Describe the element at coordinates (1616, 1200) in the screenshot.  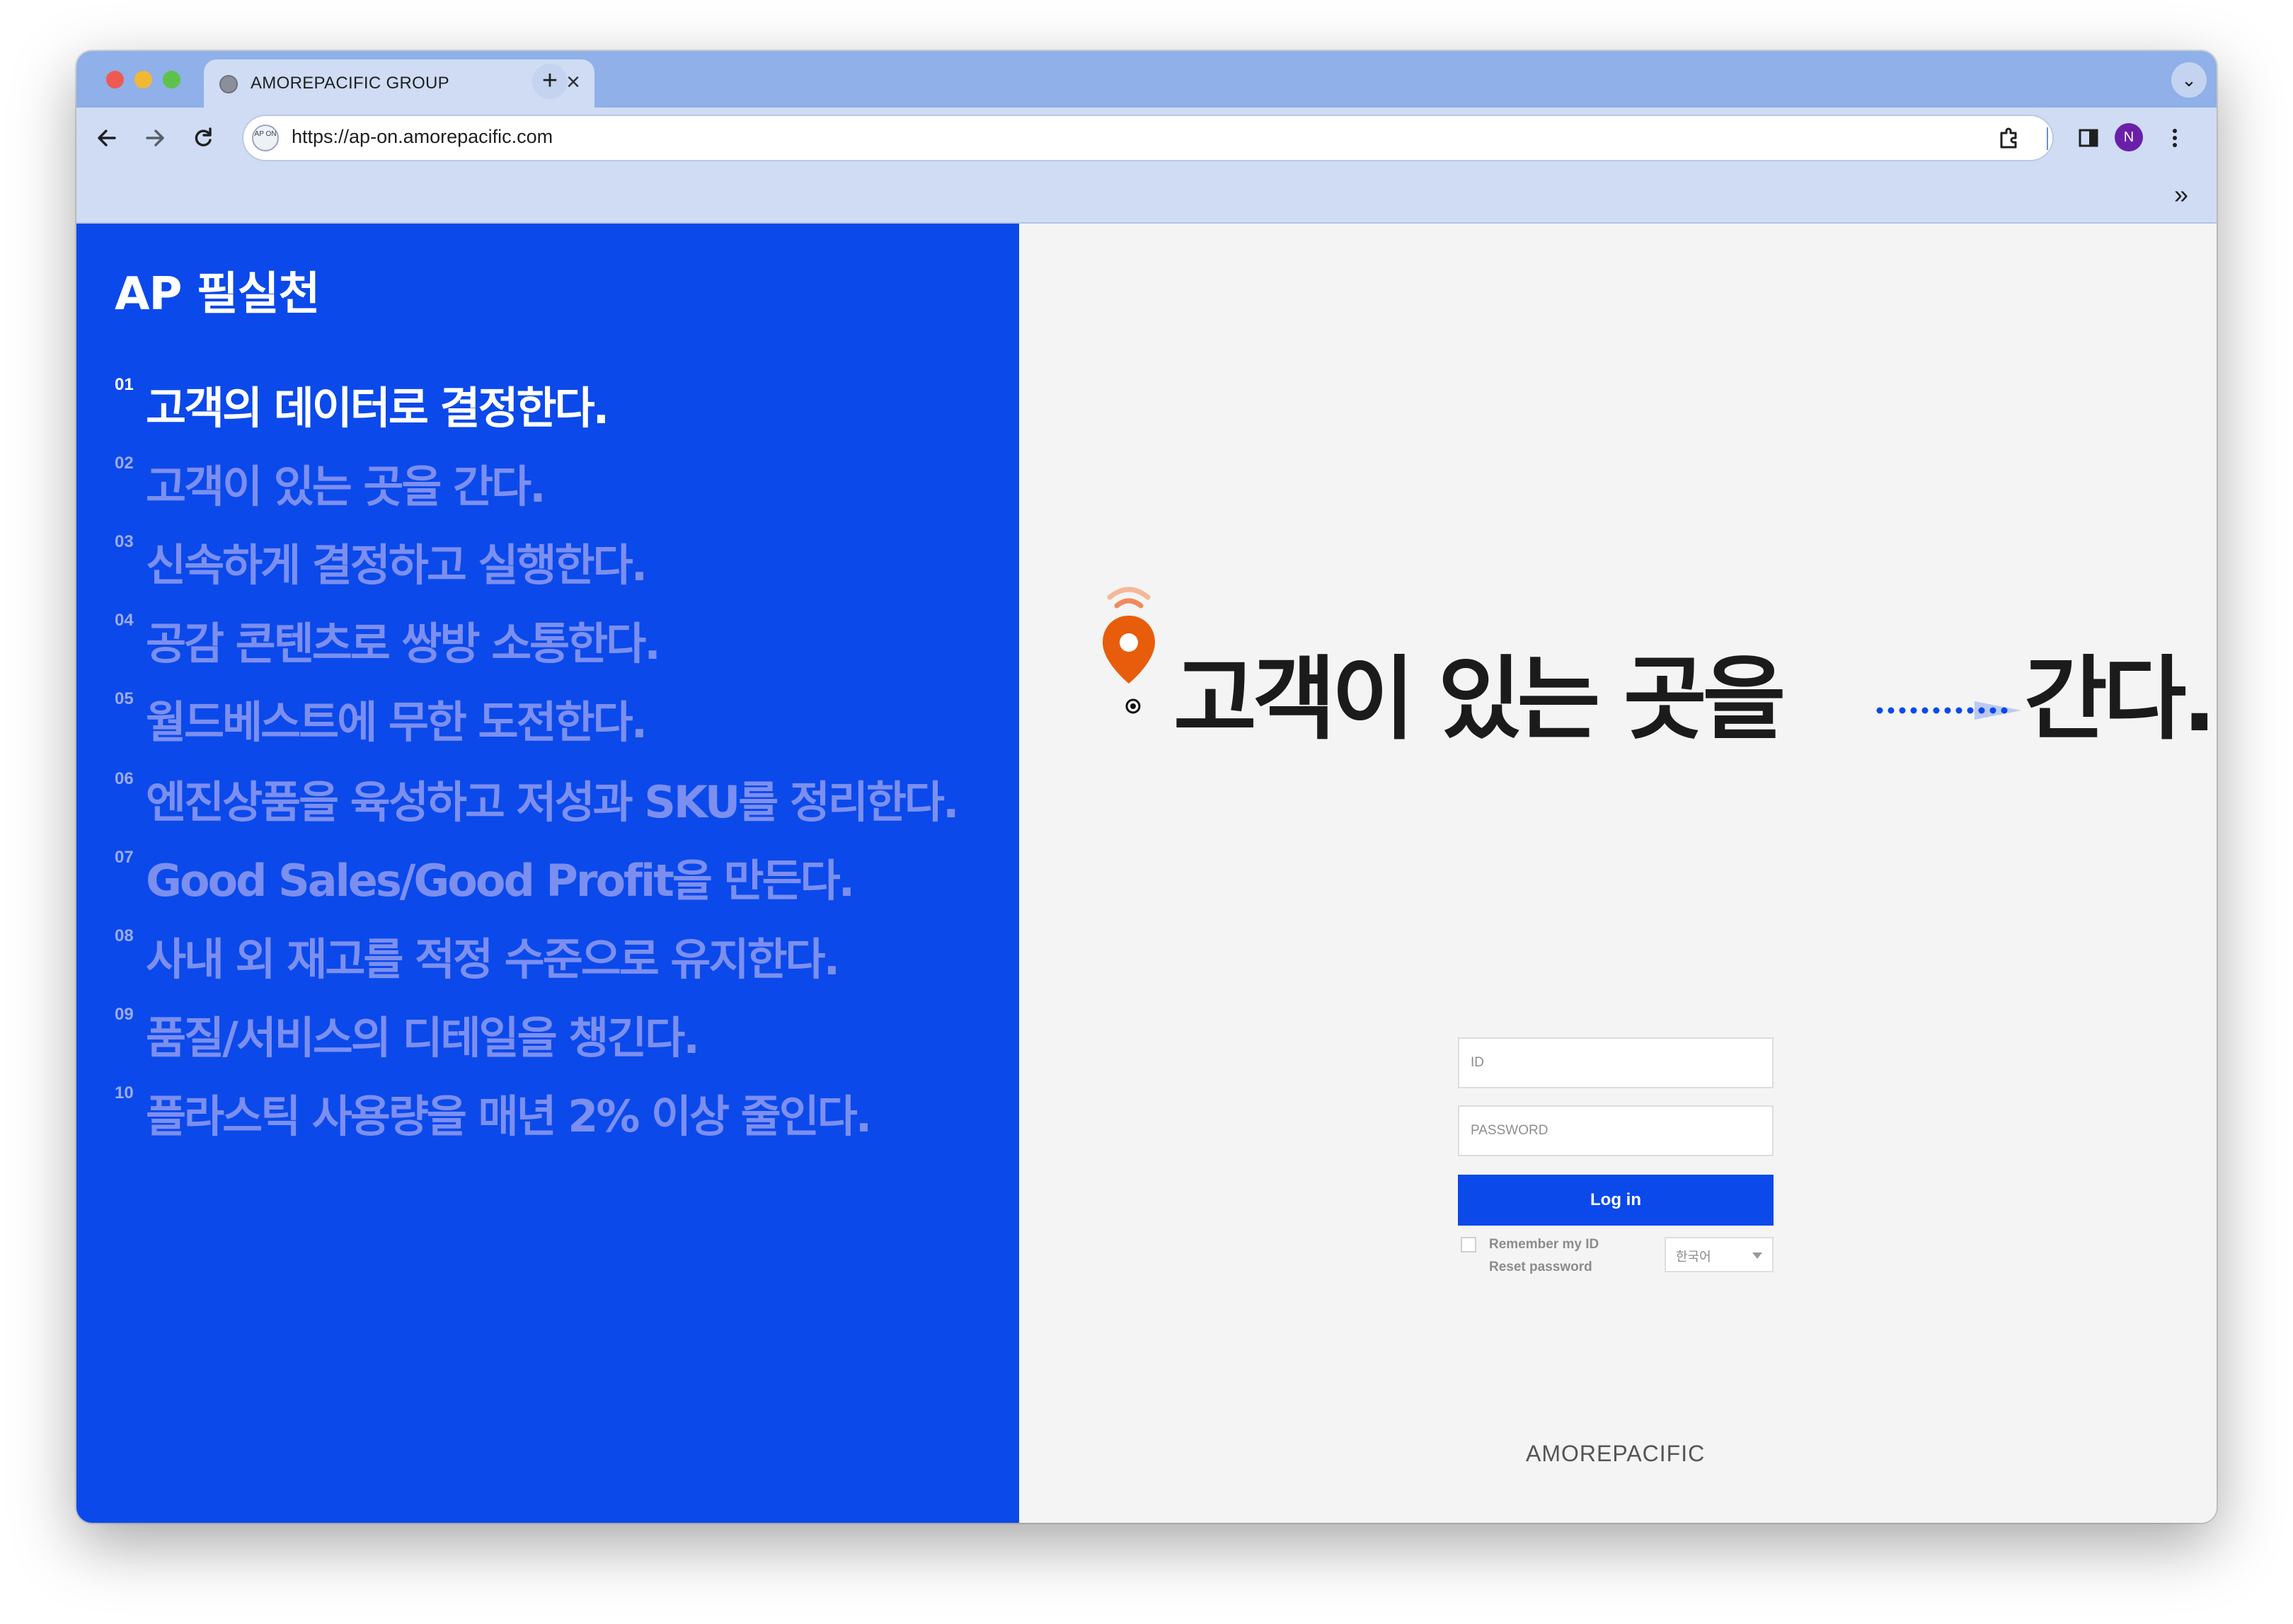
I see `login-button: Log in` at that location.